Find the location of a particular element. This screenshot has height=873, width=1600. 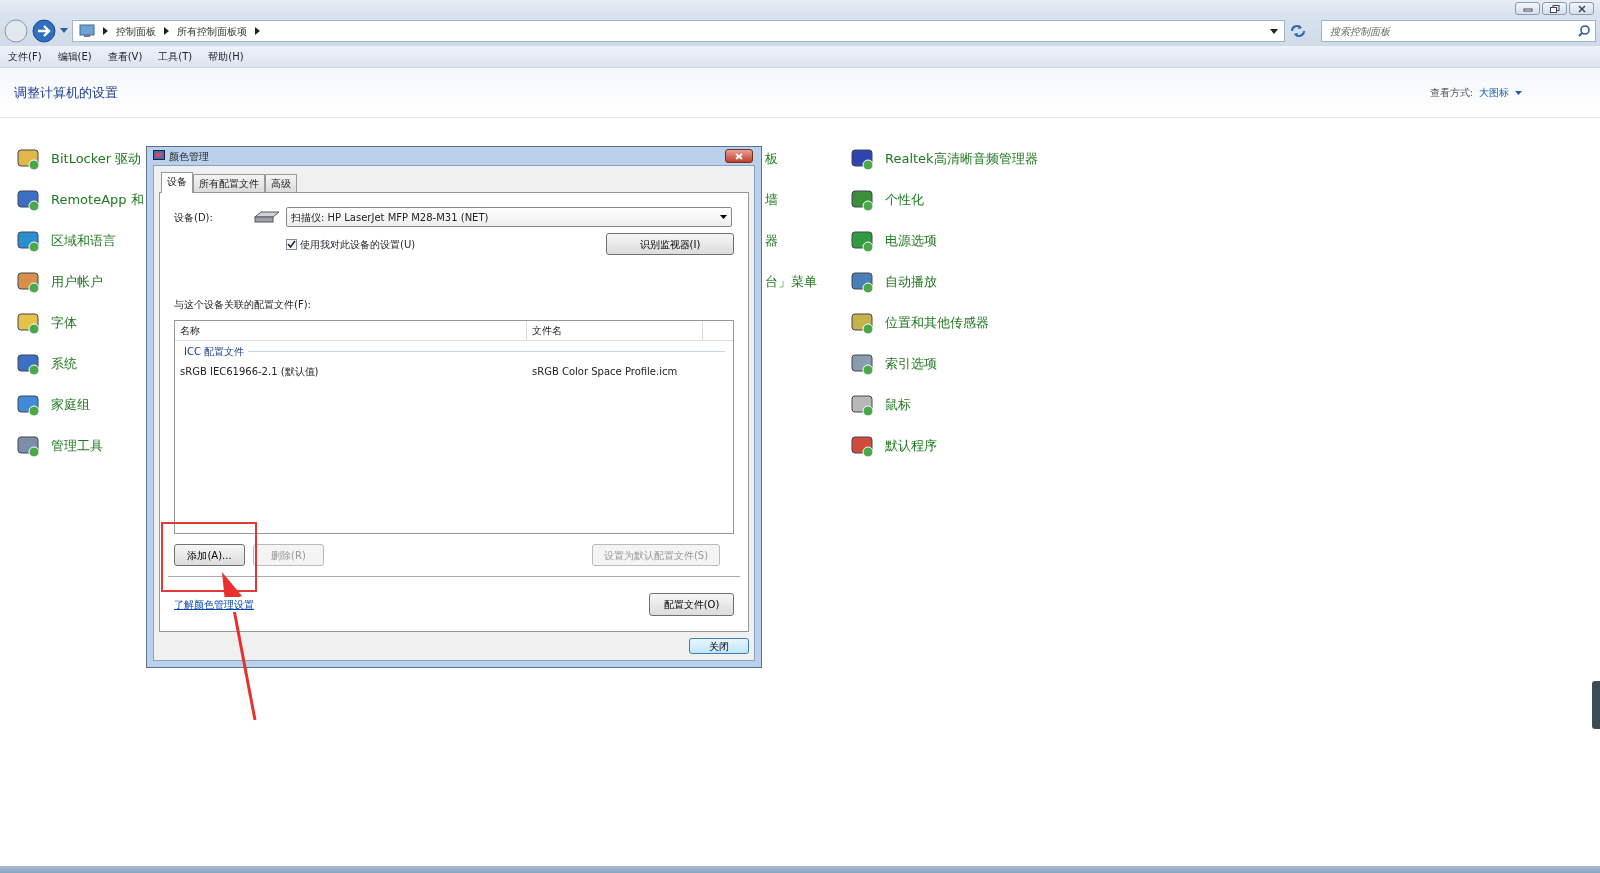

control-panel-link: 台」菜单 is located at coordinates (791, 282).